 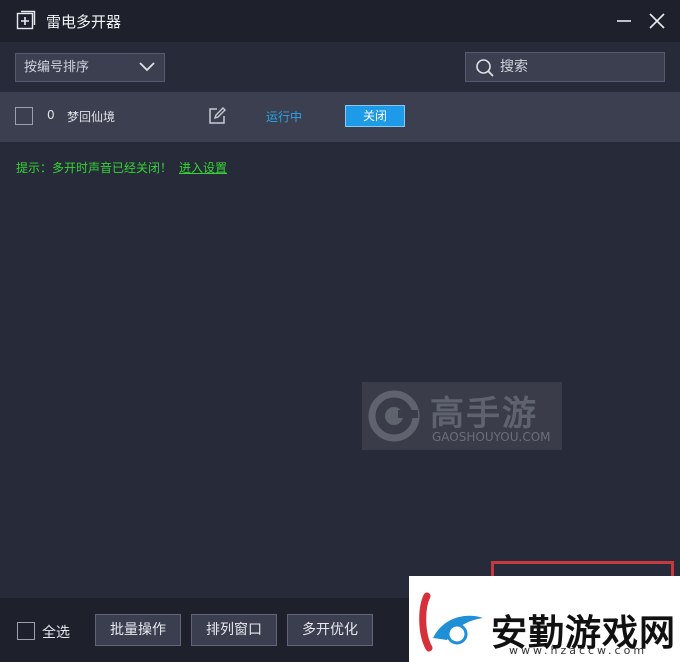 I want to click on instance-index: 0, so click(x=51, y=115).